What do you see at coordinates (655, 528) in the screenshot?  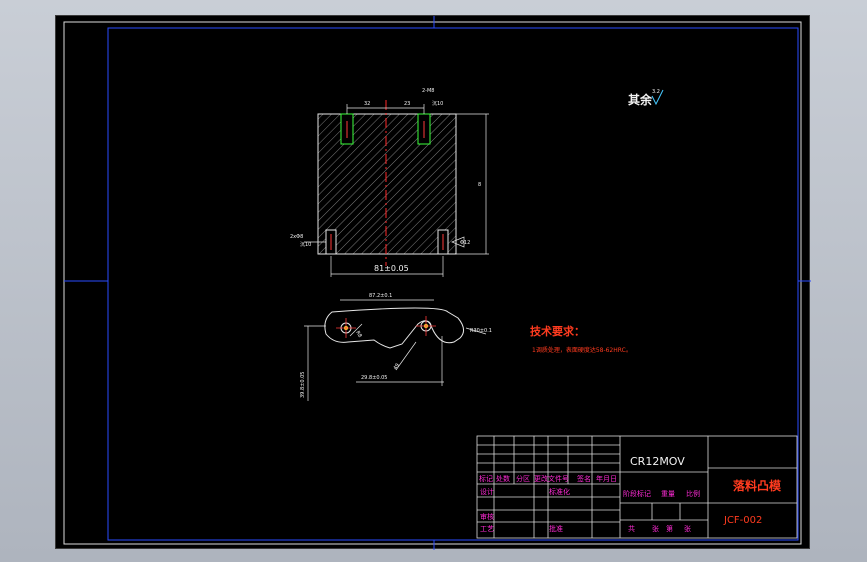 I see `sheets-1: 张` at bounding box center [655, 528].